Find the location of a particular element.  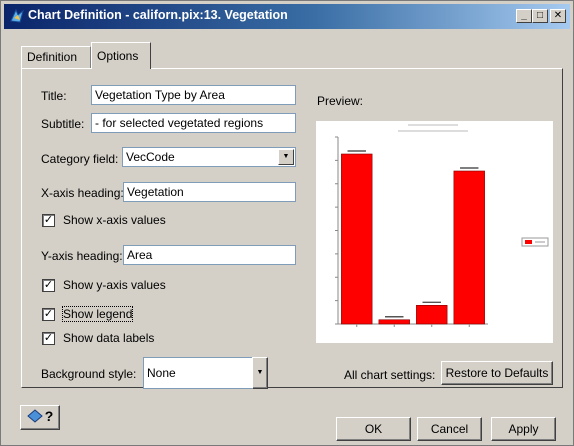

show-datalabels-checkbox: ✓ is located at coordinates (48, 338).